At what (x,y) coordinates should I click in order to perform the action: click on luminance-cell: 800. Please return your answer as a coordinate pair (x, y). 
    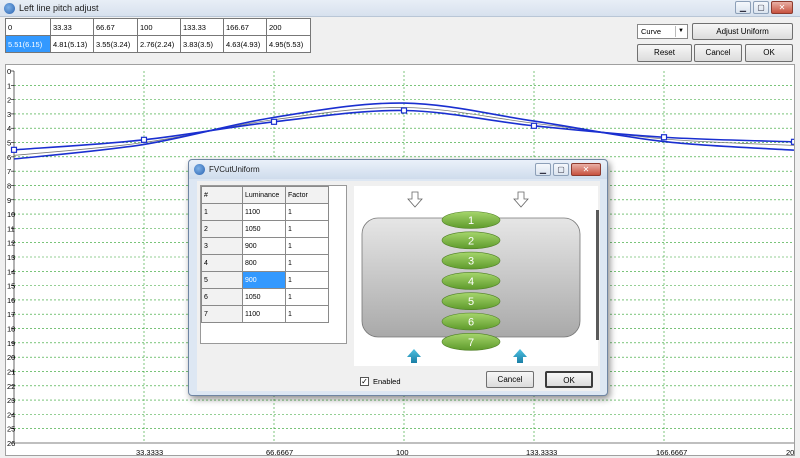
    Looking at the image, I should click on (264, 263).